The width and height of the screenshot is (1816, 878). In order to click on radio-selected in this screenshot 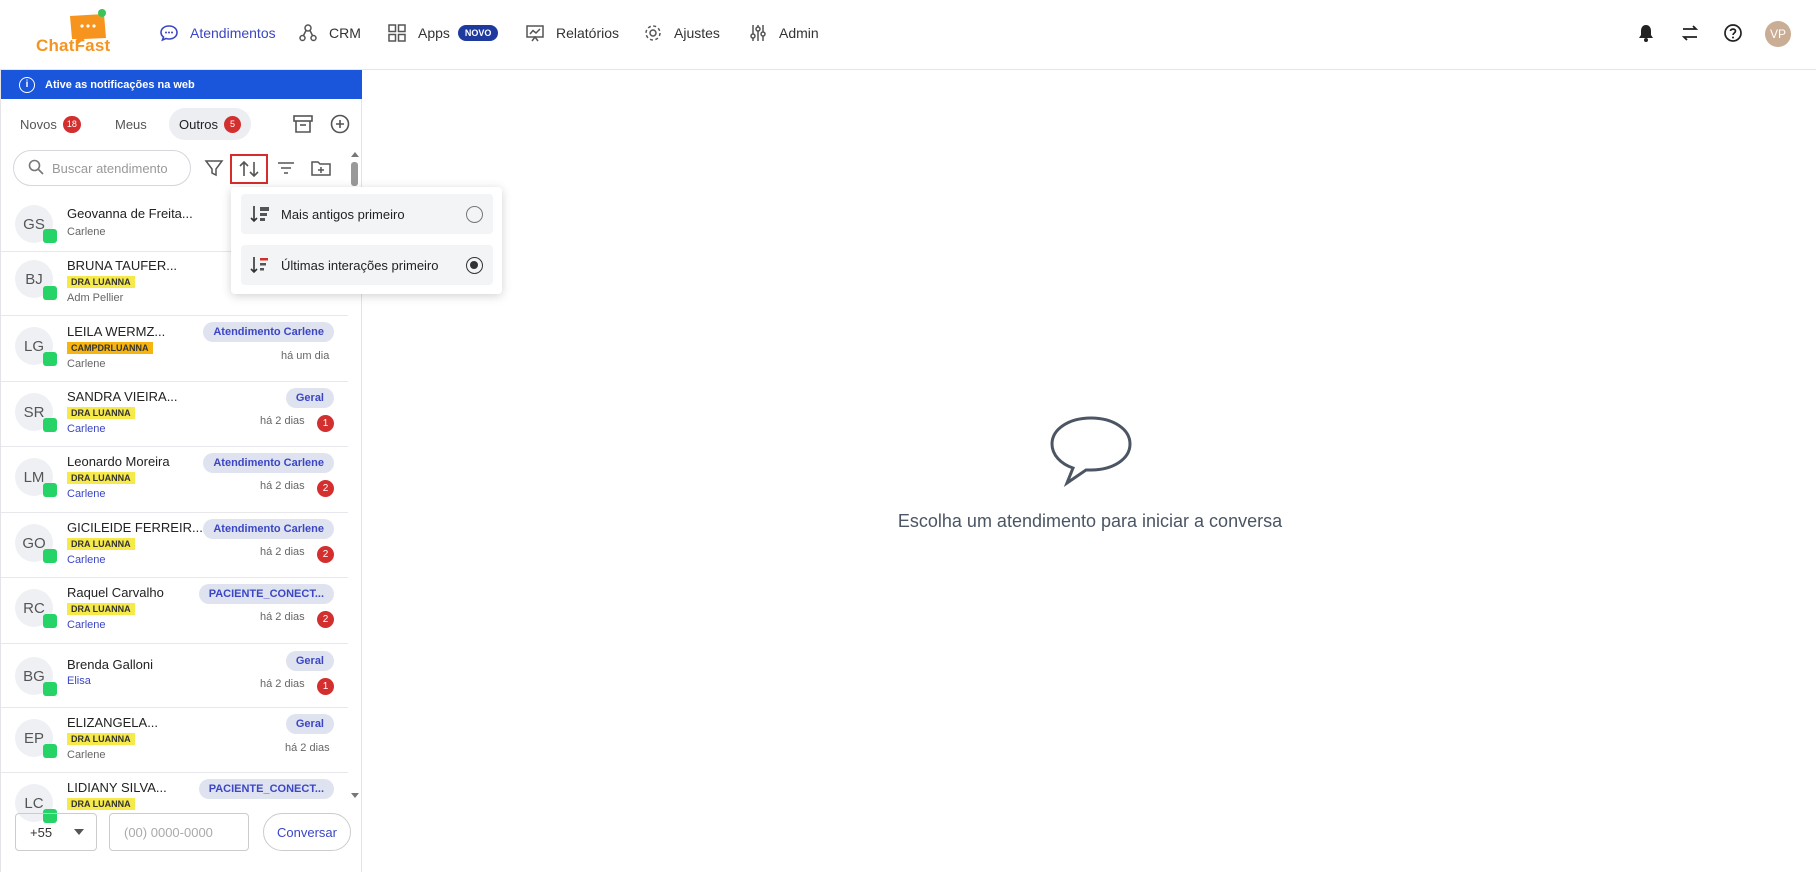, I will do `click(474, 265)`.